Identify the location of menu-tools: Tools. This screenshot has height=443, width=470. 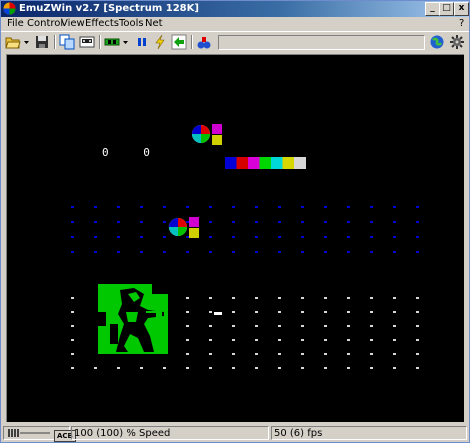
(131, 24).